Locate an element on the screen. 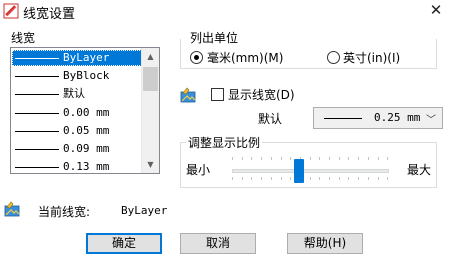  current-lineweight-label: 当前线宽: is located at coordinates (64, 212).